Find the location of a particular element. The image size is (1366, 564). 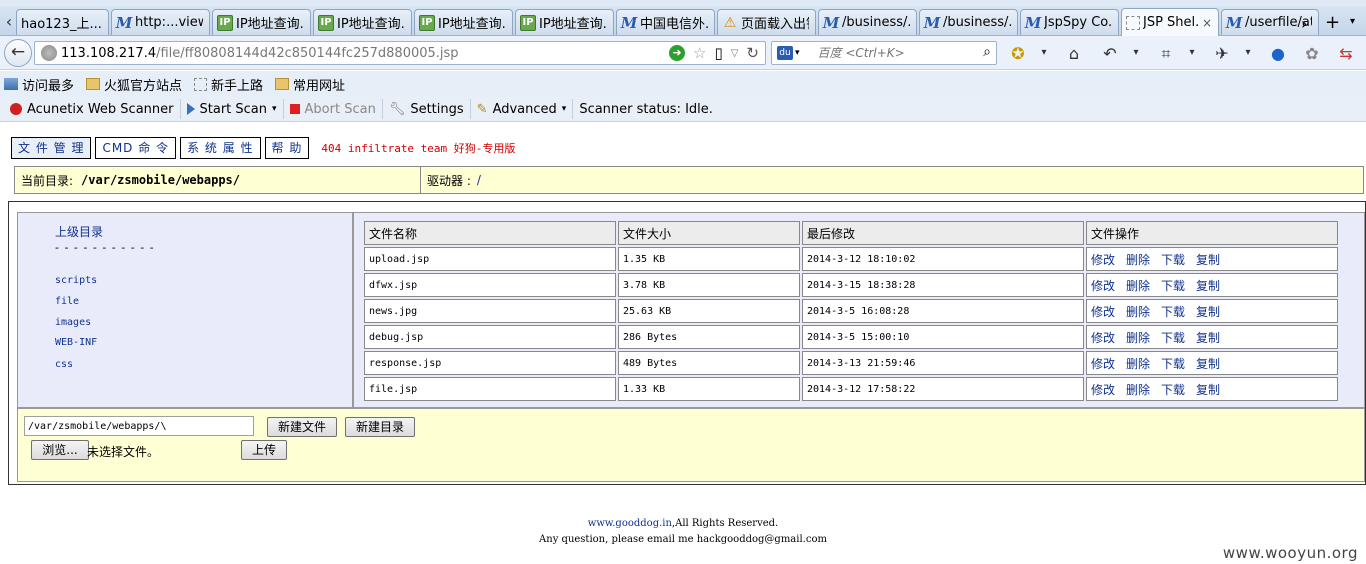

menu-help: 帮 助 is located at coordinates (287, 148).